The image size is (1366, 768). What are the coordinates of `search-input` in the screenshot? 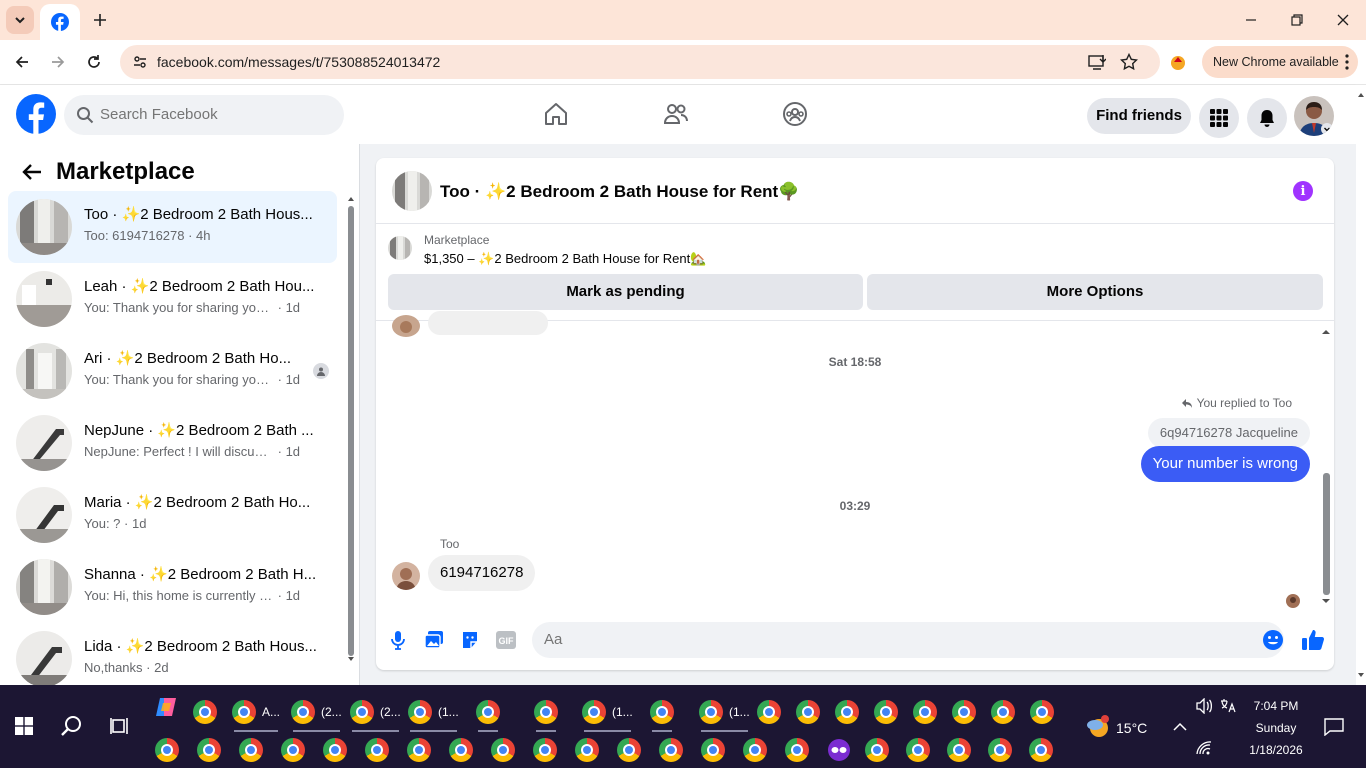 It's located at (215, 114).